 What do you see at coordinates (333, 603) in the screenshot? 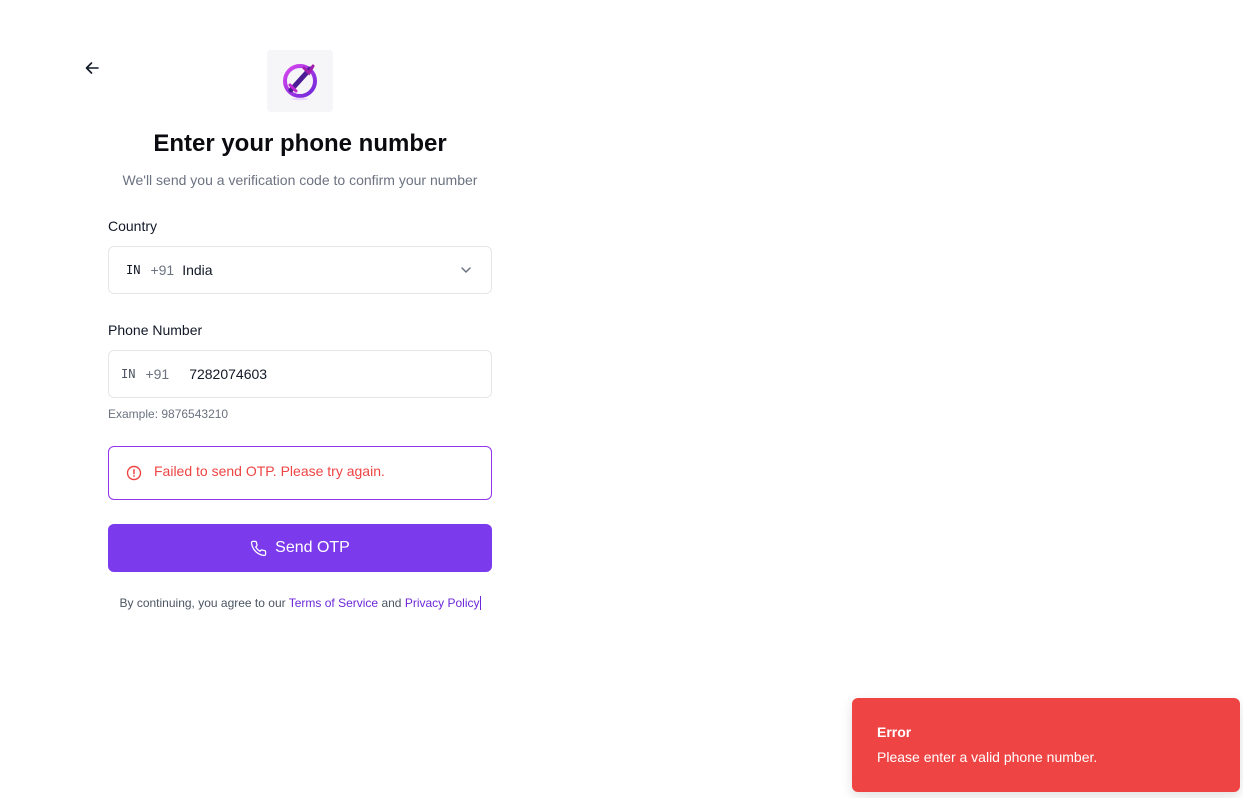
I see `terms-of-service-link: Terms of Service` at bounding box center [333, 603].